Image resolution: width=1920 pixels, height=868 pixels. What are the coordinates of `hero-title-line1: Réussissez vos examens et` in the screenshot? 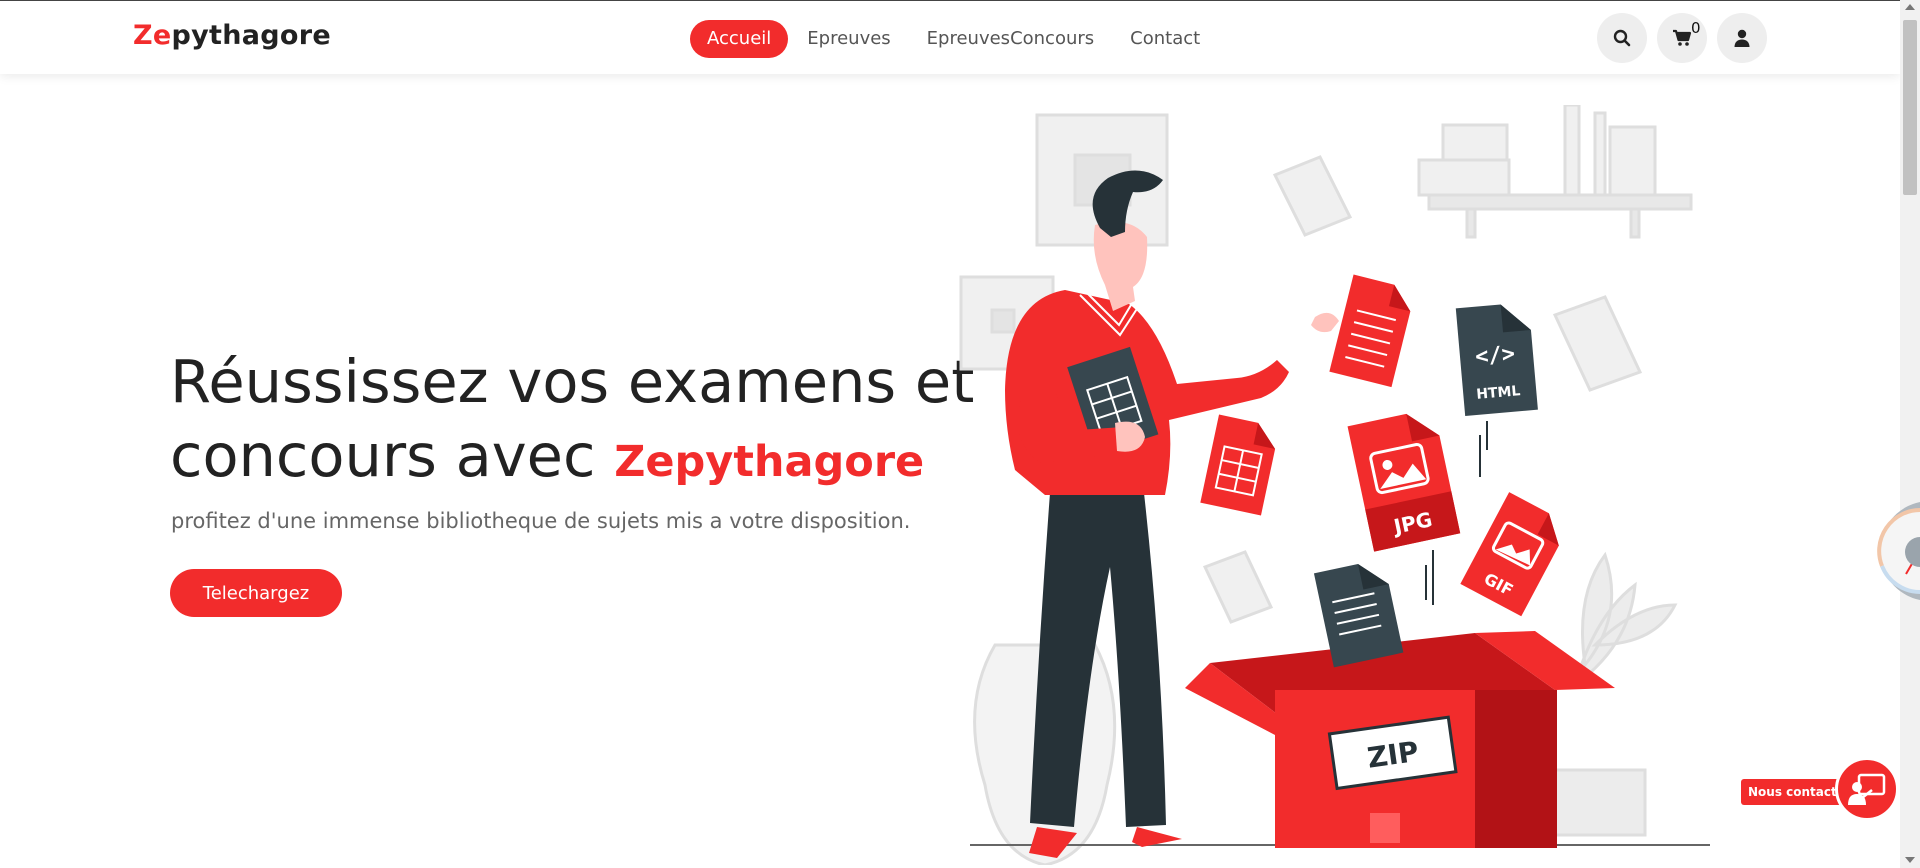 It's located at (572, 381).